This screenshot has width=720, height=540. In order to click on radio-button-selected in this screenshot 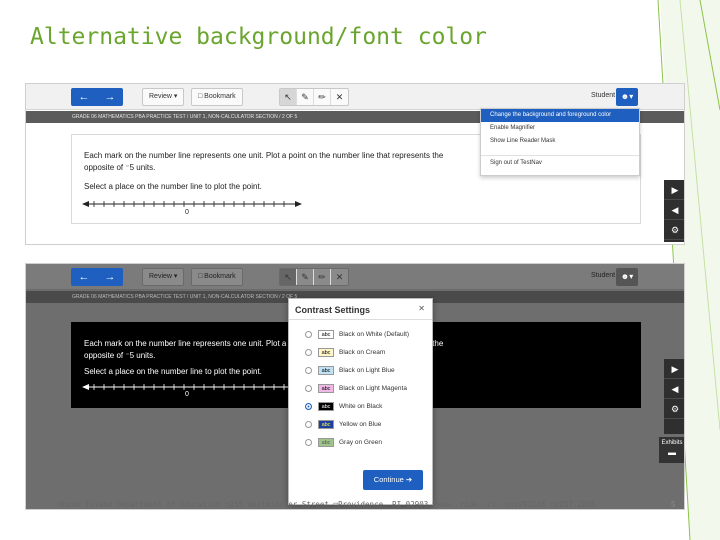, I will do `click(308, 406)`.